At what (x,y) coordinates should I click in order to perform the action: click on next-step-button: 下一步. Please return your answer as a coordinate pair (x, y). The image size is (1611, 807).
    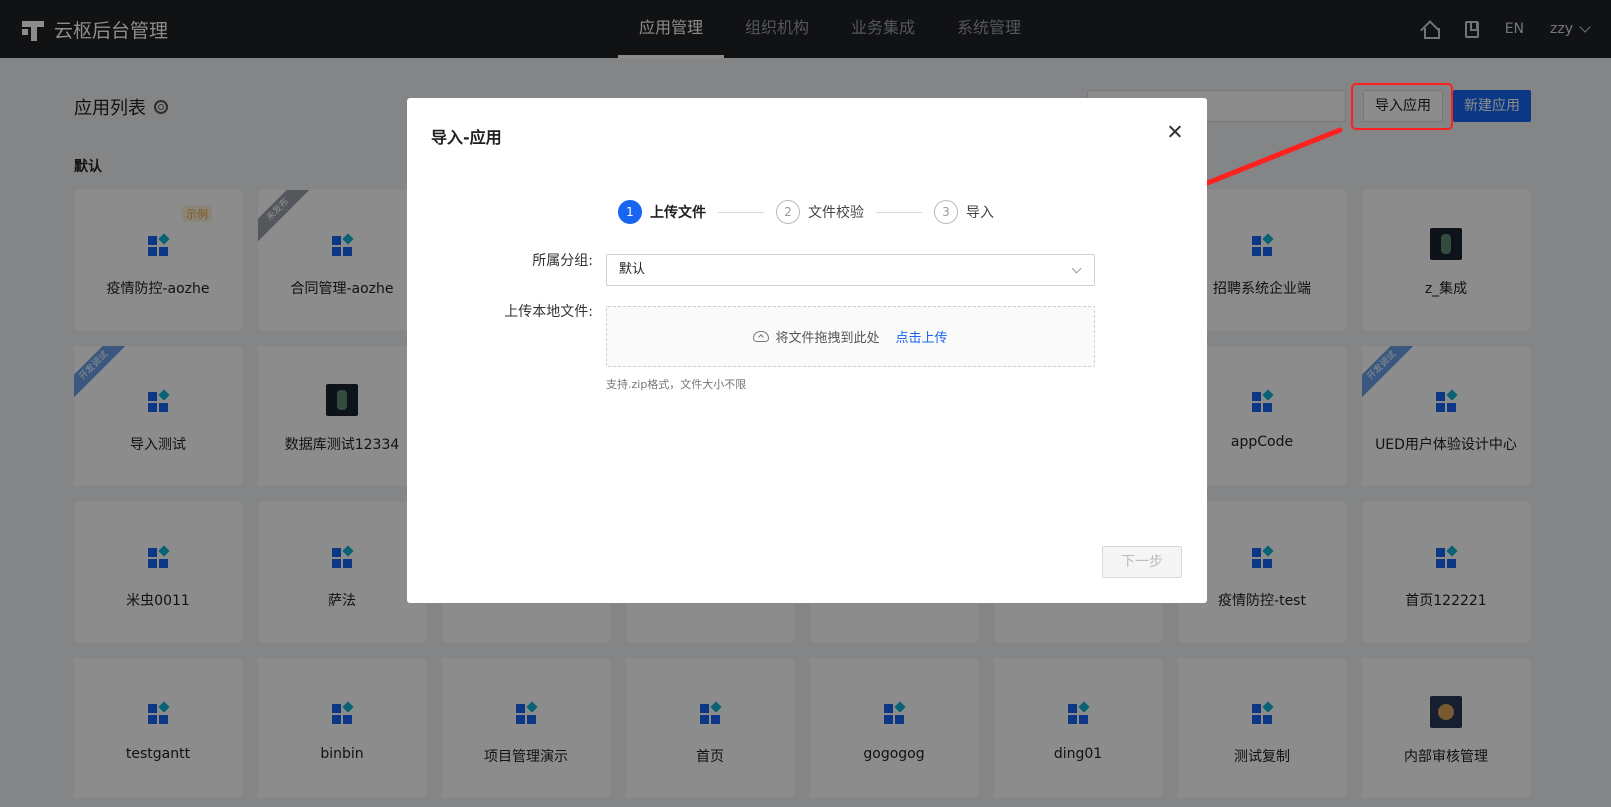
    Looking at the image, I should click on (1142, 562).